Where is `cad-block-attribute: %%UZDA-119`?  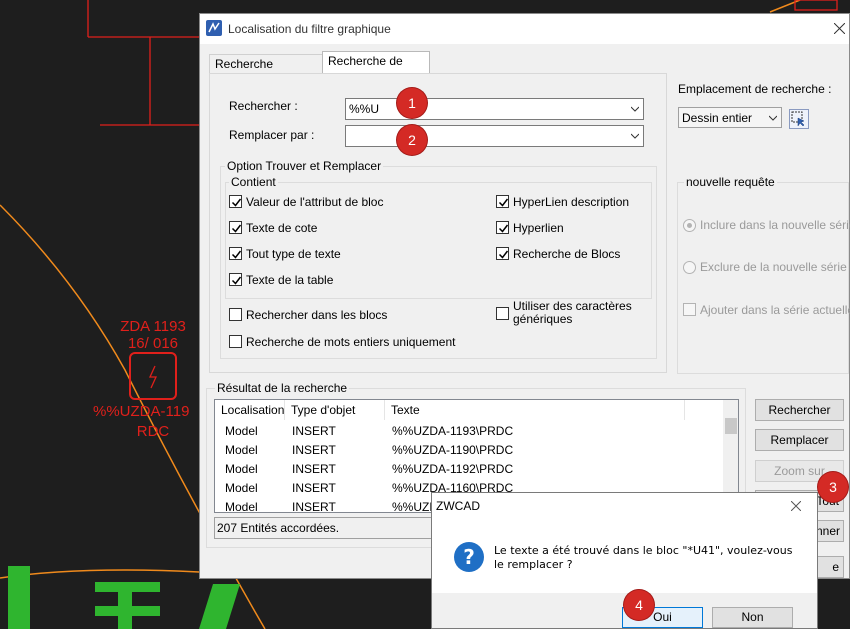 cad-block-attribute: %%UZDA-119 is located at coordinates (141, 411).